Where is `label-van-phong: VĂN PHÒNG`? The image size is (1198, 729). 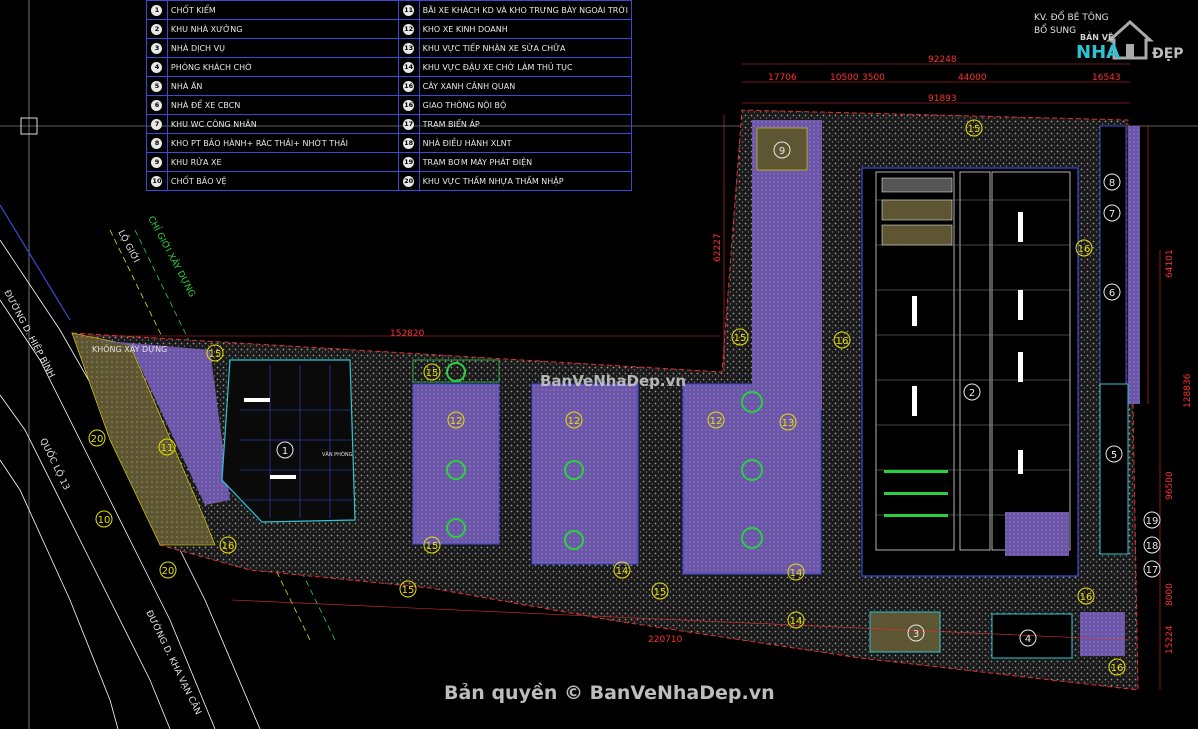
label-van-phong: VĂN PHÒNG is located at coordinates (337, 454).